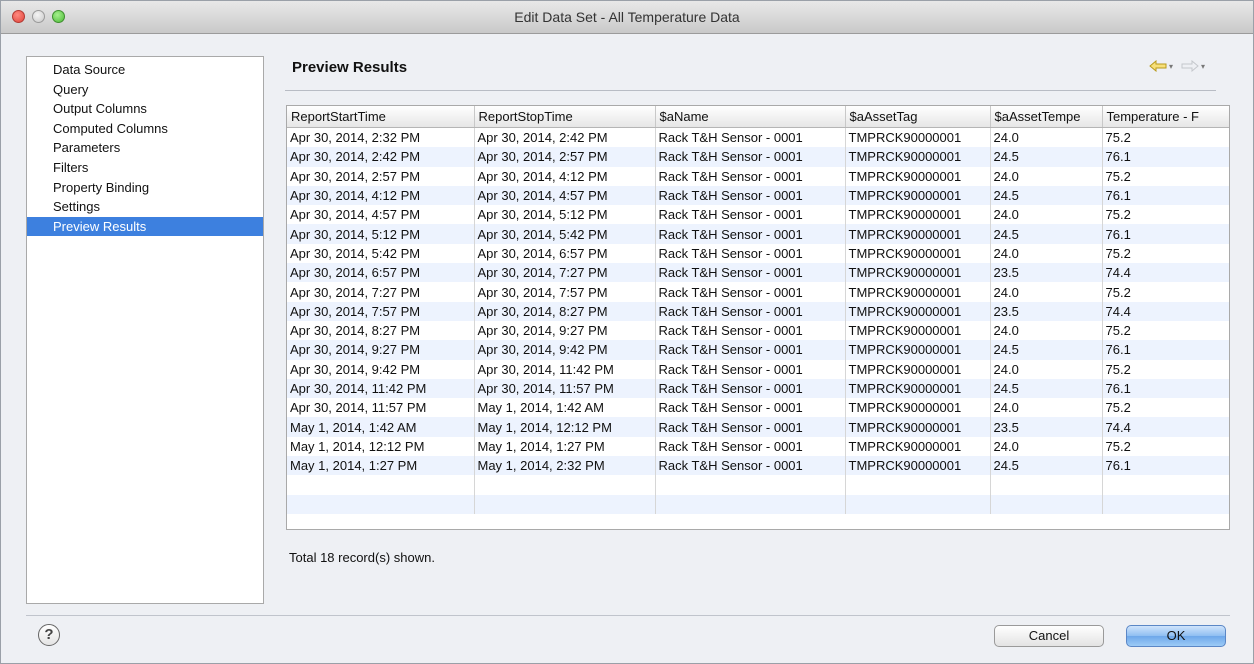 The height and width of the screenshot is (664, 1254). Describe the element at coordinates (18, 16) in the screenshot. I see `close-window-button` at that location.